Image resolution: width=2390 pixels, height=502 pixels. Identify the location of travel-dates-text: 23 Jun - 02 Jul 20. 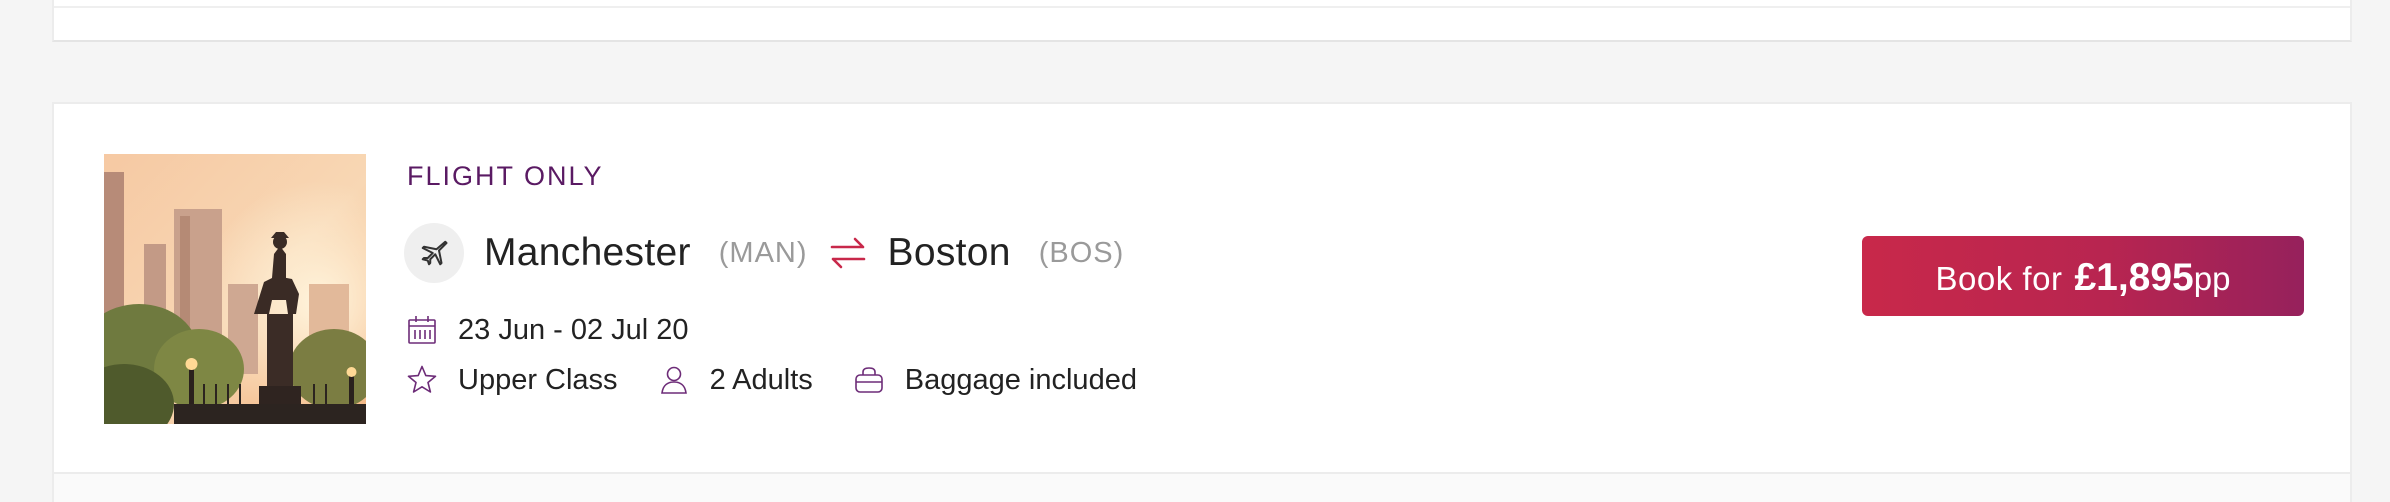
(573, 329).